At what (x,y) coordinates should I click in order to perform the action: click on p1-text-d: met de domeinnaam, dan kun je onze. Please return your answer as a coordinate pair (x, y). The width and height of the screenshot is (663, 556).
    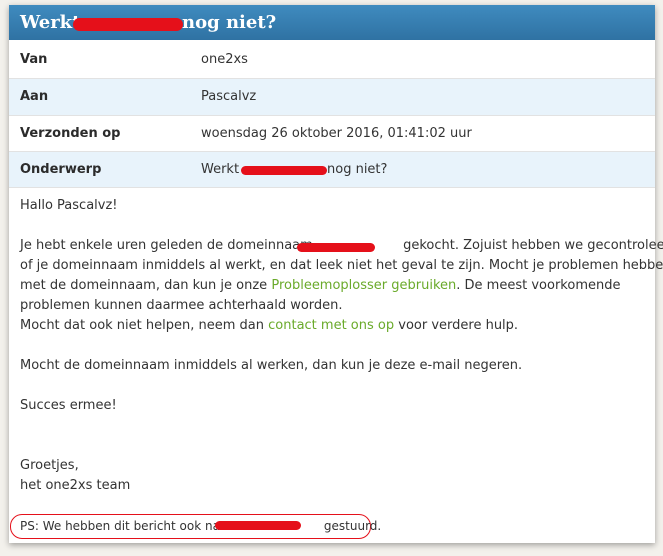
    Looking at the image, I should click on (144, 285).